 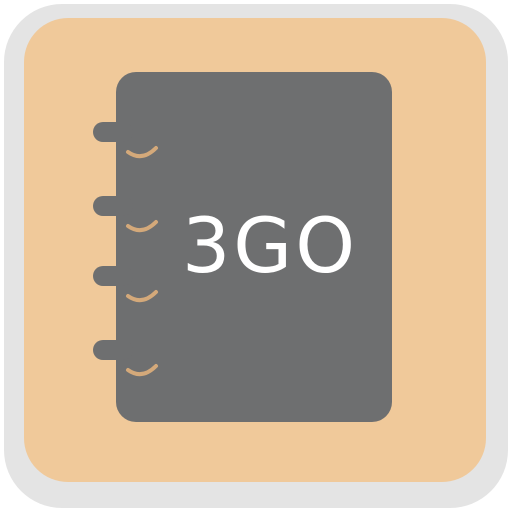 I want to click on app-icon-label: 3GO, so click(x=270, y=245).